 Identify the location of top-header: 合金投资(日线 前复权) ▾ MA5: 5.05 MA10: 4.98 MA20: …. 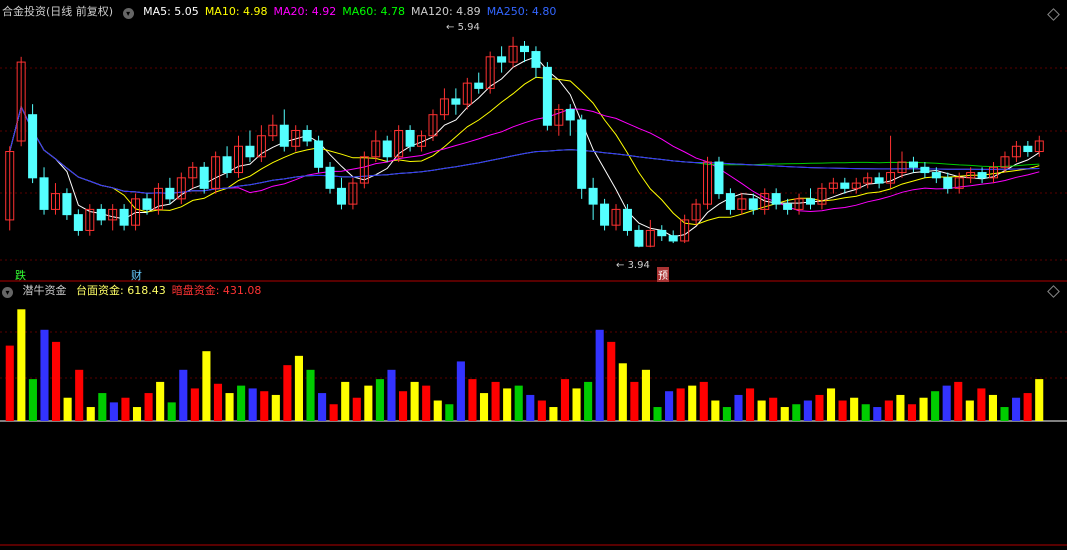
(285, 12).